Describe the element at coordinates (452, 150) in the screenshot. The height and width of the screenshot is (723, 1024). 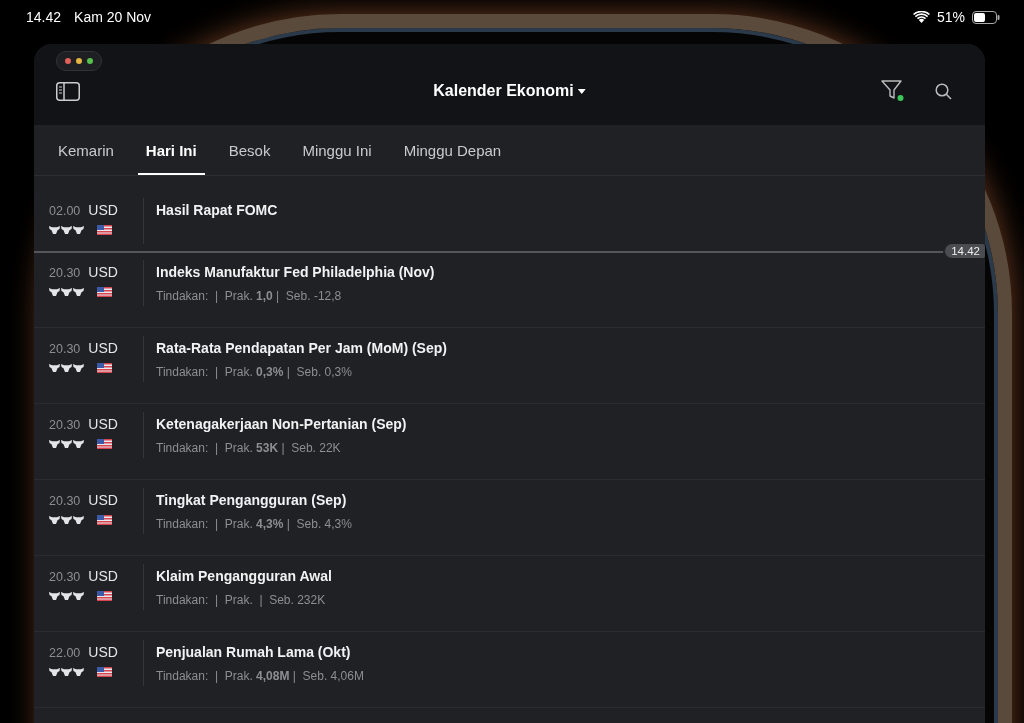
I see `day-tab: Minggu Depan` at that location.